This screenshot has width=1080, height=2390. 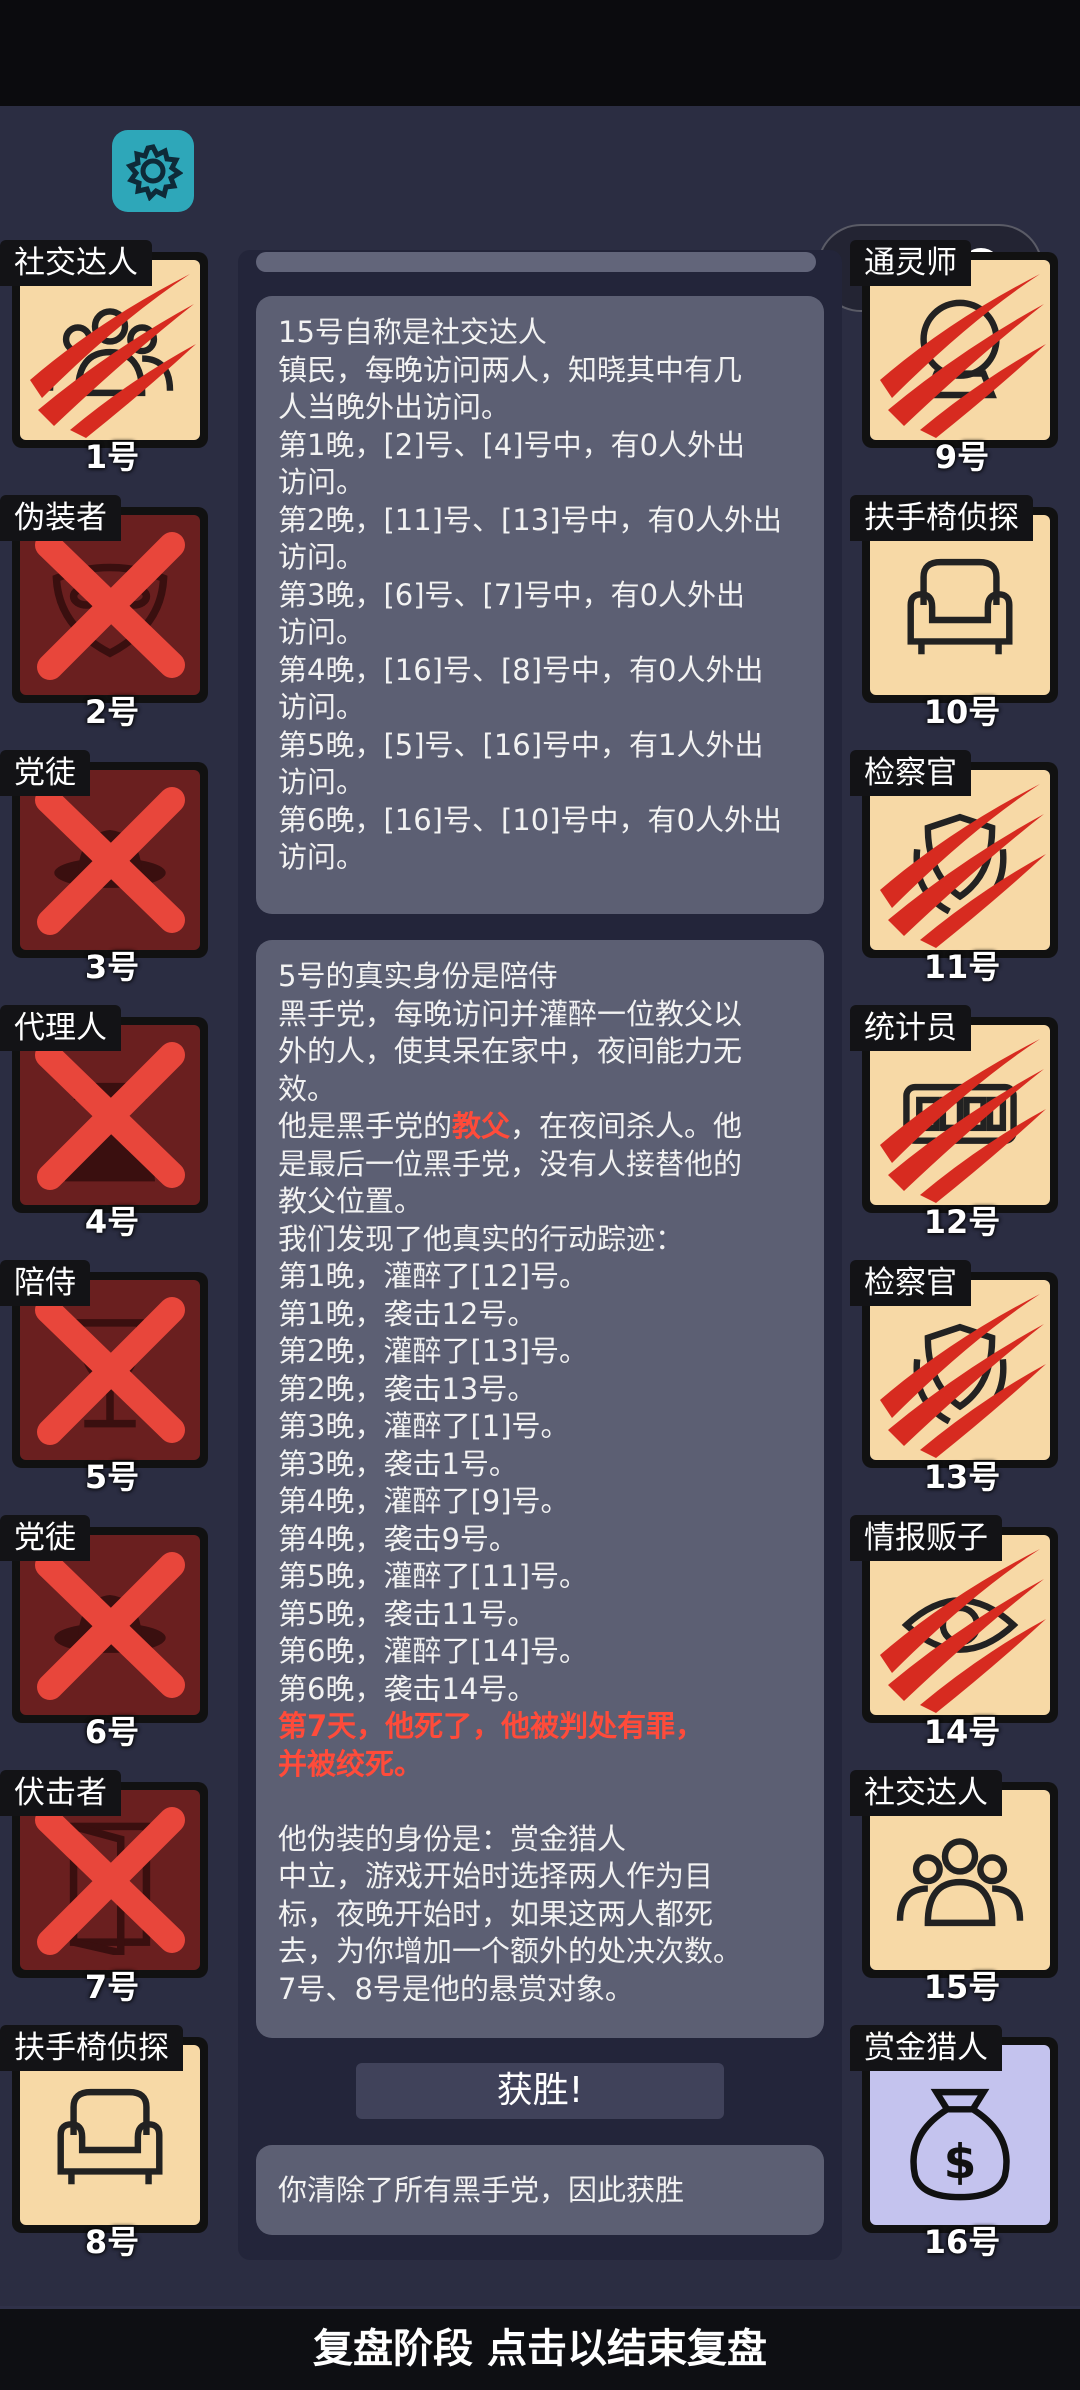 What do you see at coordinates (407, 1388) in the screenshot?
I see `log-line: 第2晚，袭击13号。` at bounding box center [407, 1388].